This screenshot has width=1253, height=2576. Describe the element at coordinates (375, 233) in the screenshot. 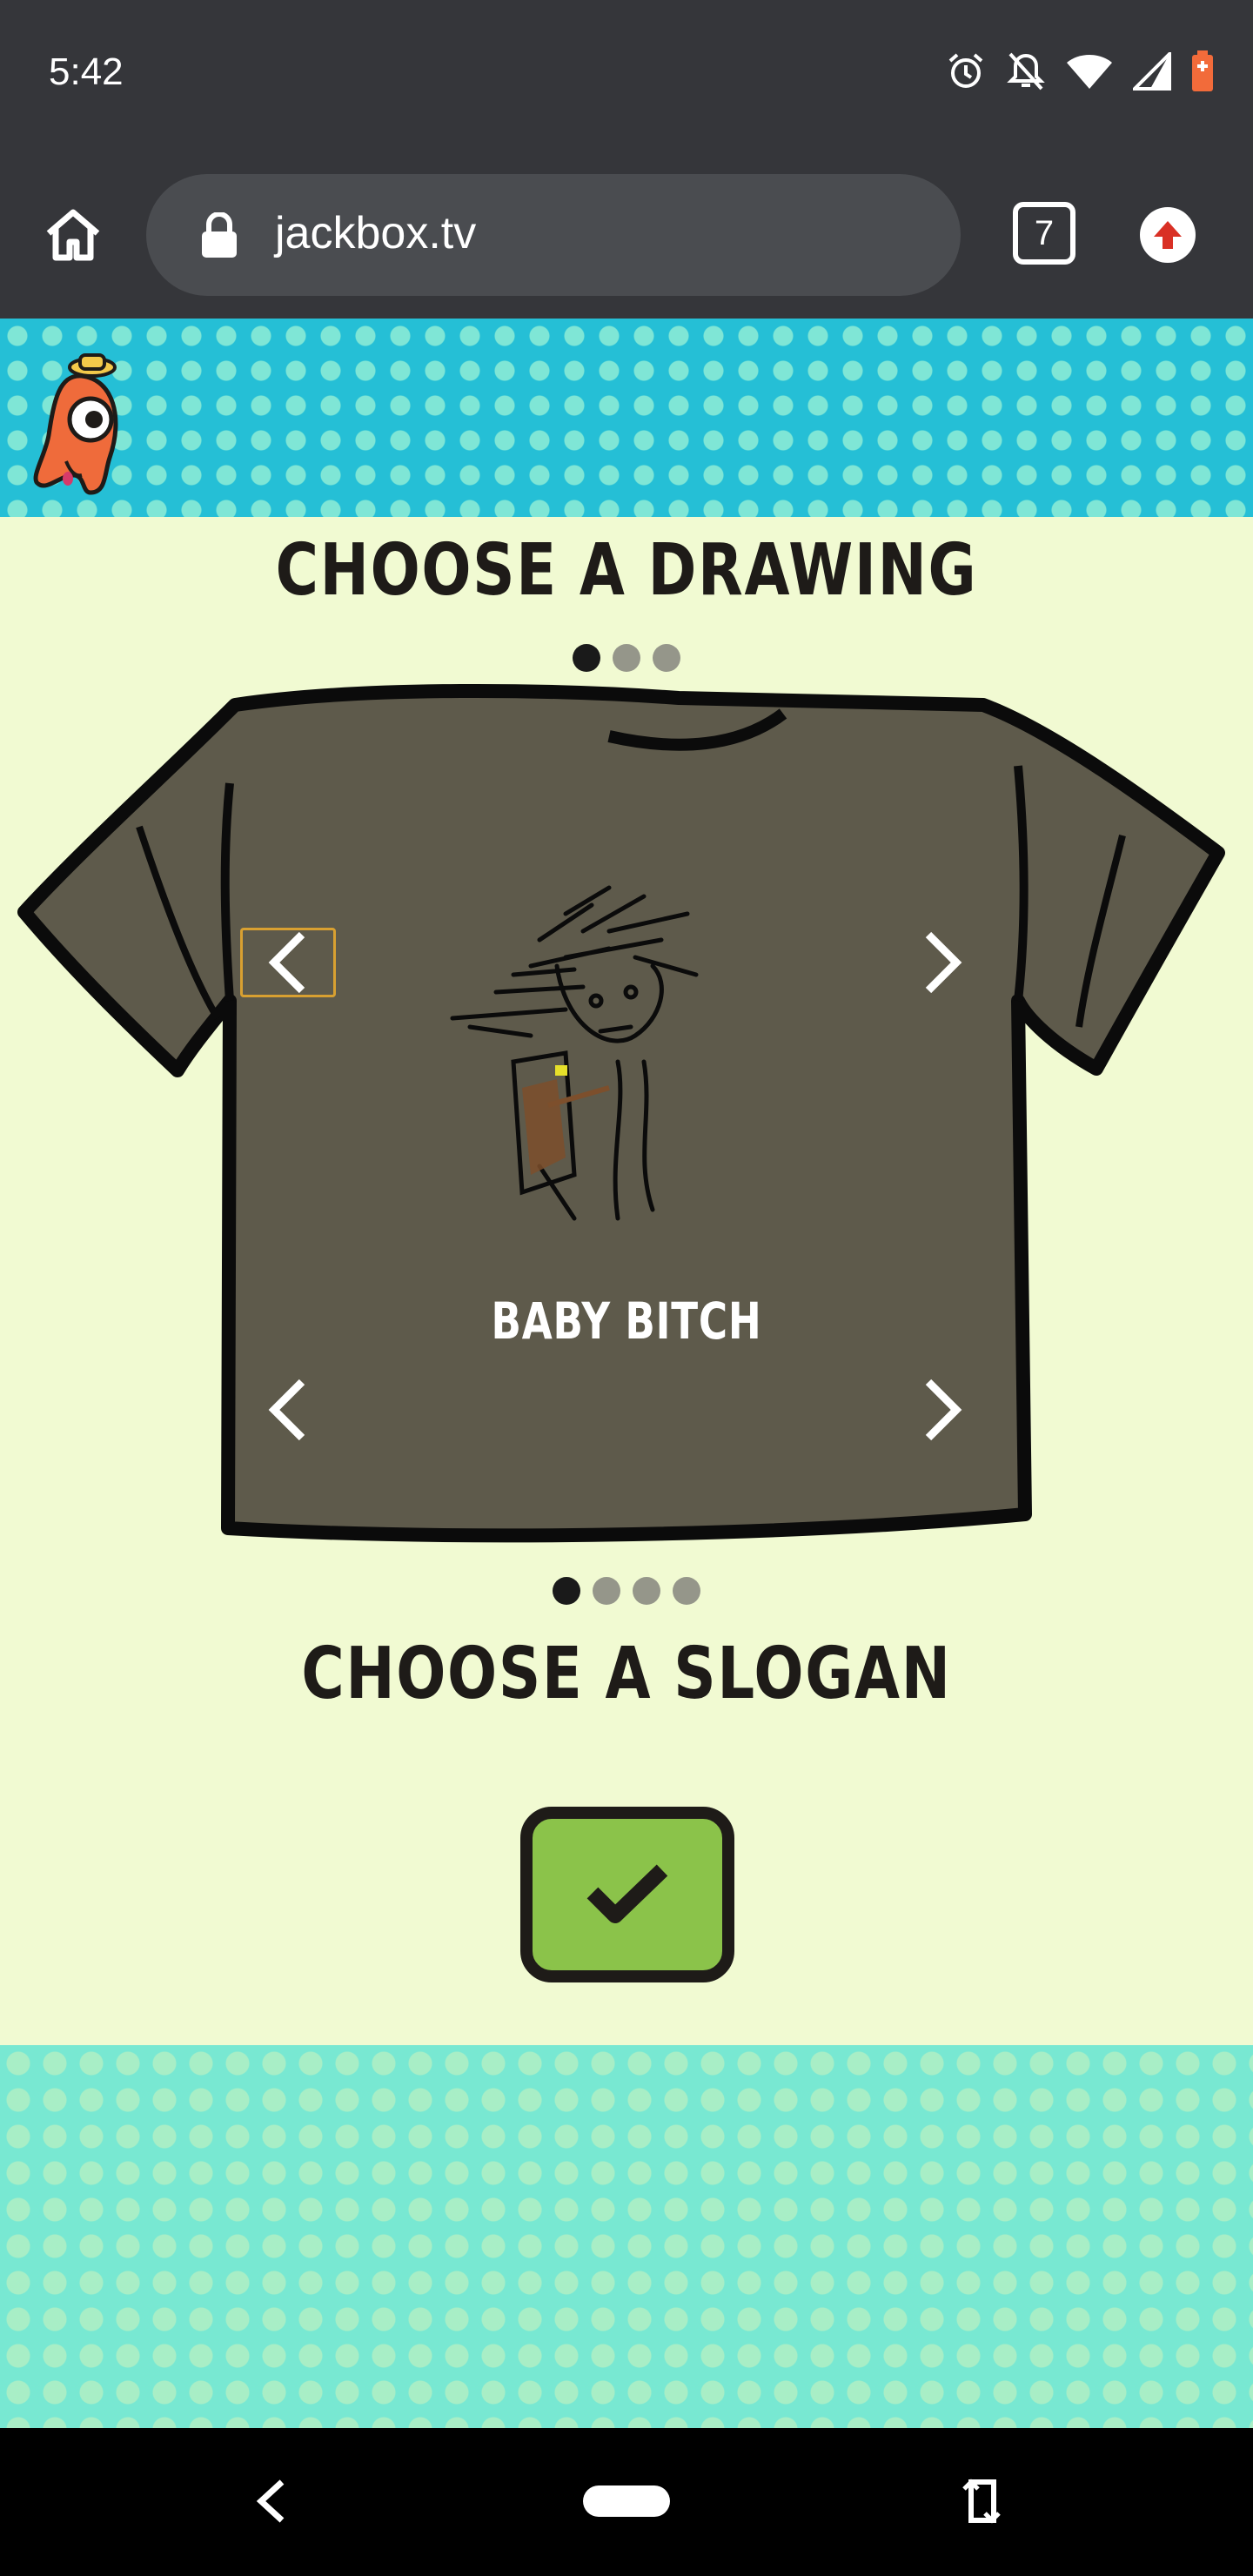

I see `url-text: jackbox.tv` at that location.